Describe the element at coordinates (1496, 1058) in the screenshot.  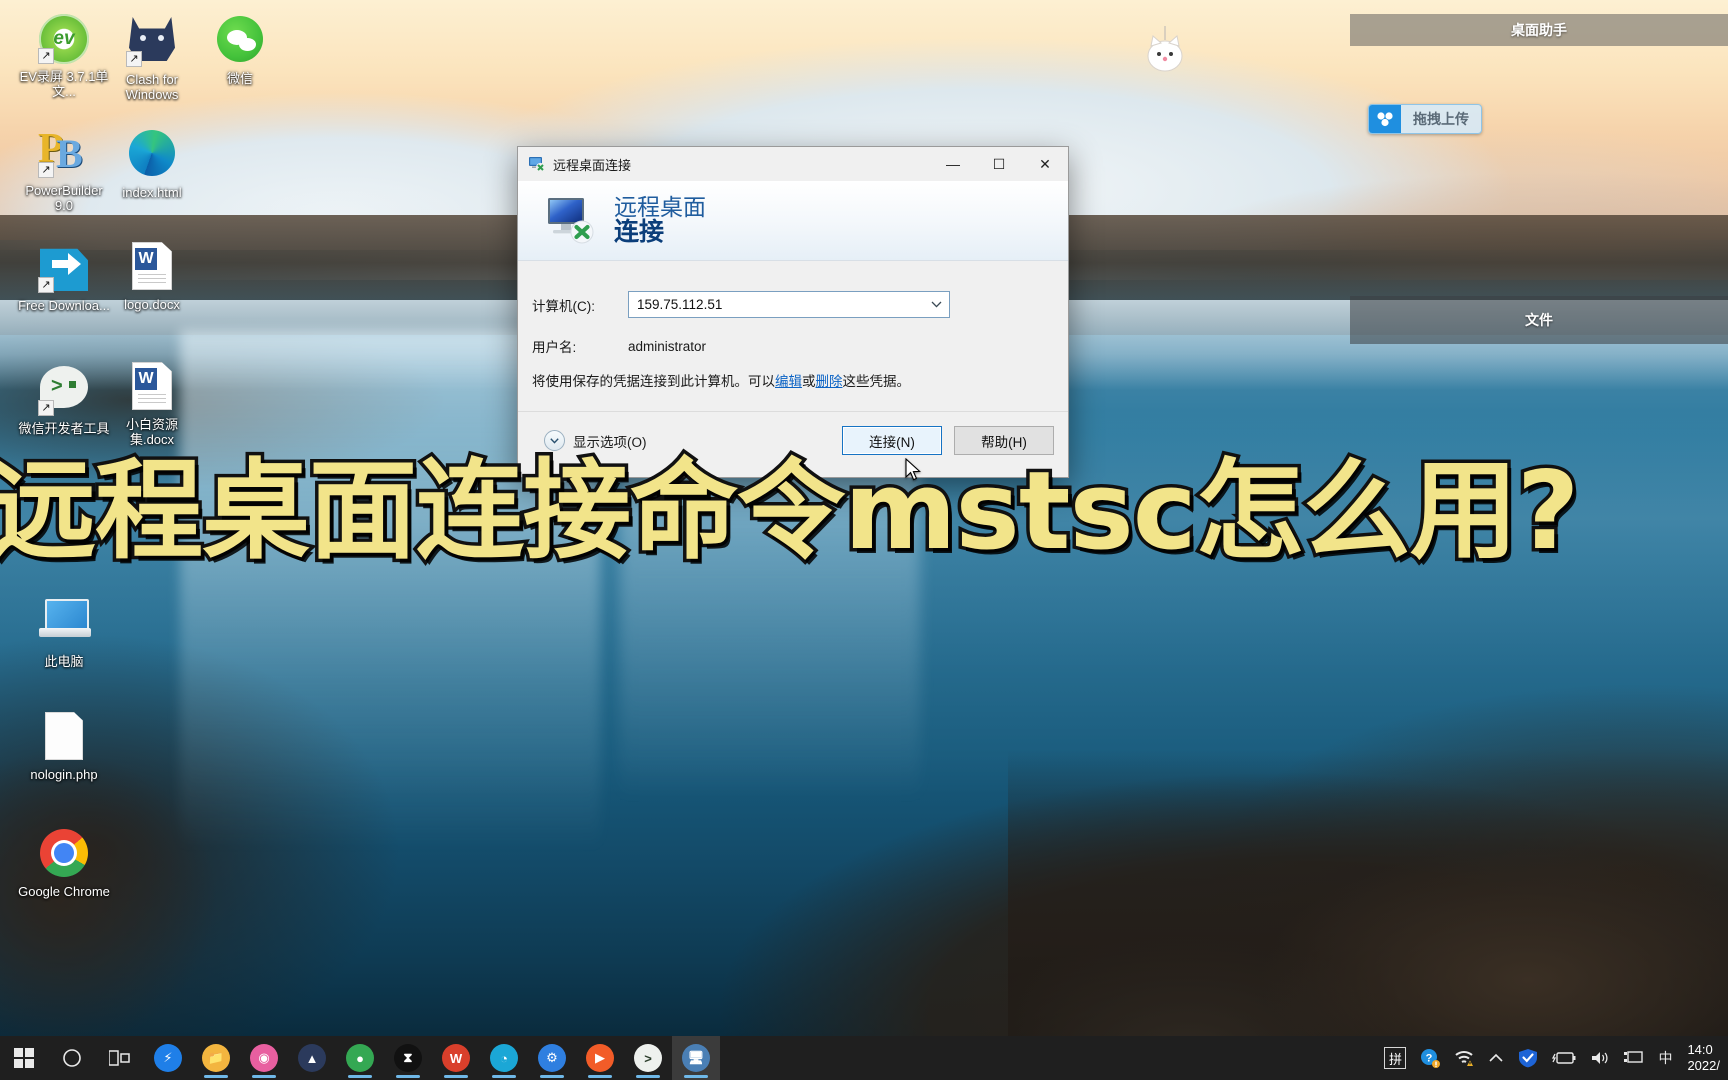
I see `show-hidden-icons-chevron` at that location.